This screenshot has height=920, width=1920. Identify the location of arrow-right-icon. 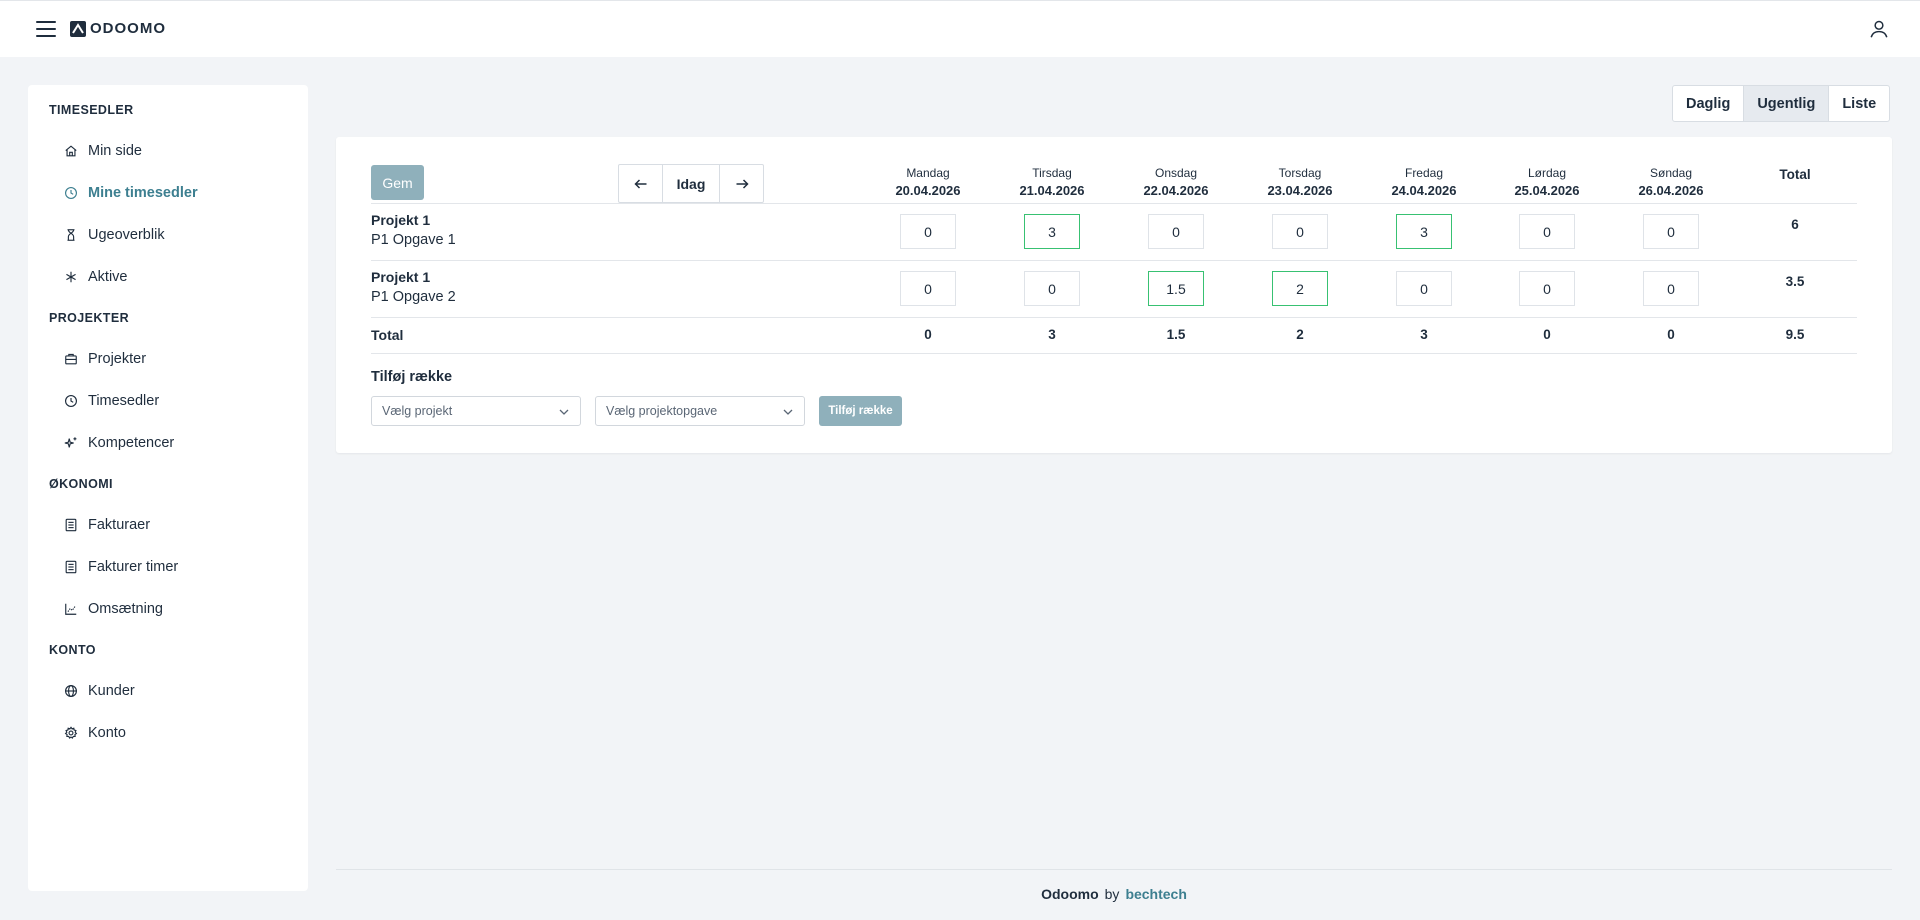
(742, 183).